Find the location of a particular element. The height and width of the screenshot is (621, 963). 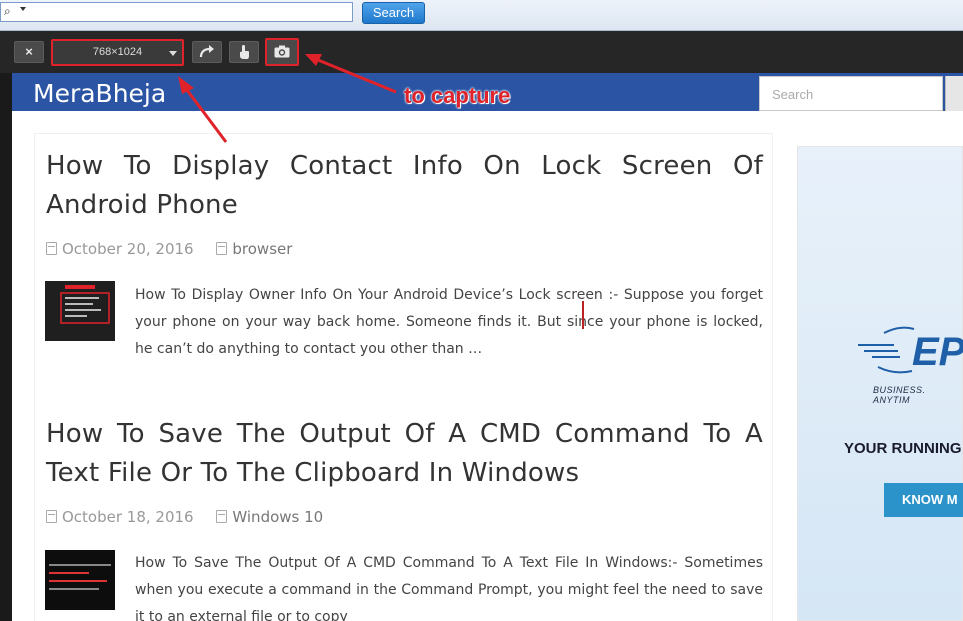

device-size-value: 768×1024 is located at coordinates (117, 52).